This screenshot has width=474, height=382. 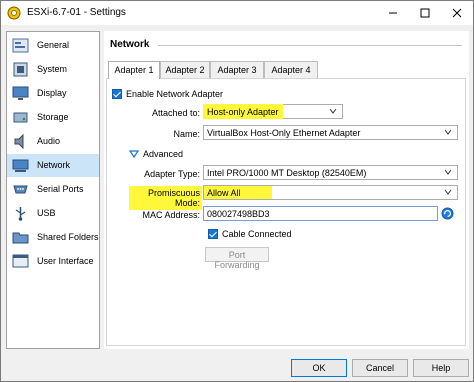 I want to click on name-value: VirtualBox Host-Only Ethernet Adapter, so click(x=284, y=133).